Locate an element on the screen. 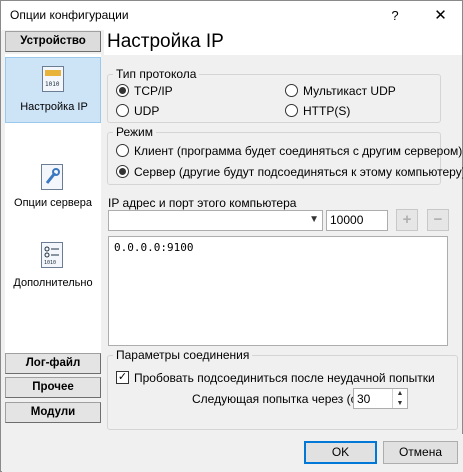 The height and width of the screenshot is (472, 463). page-header: Настройка IP is located at coordinates (283, 42).